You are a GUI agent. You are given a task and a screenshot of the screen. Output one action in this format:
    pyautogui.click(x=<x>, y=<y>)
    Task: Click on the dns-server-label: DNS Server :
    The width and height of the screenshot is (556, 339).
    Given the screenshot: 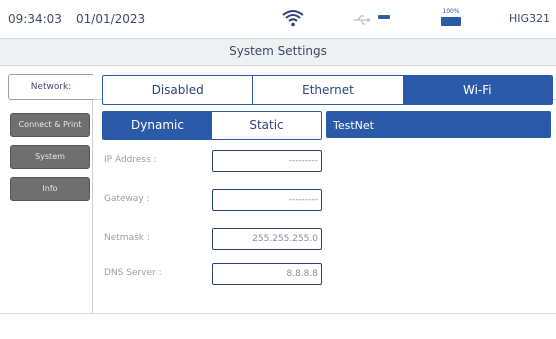 What is the action you would take?
    pyautogui.click(x=133, y=273)
    